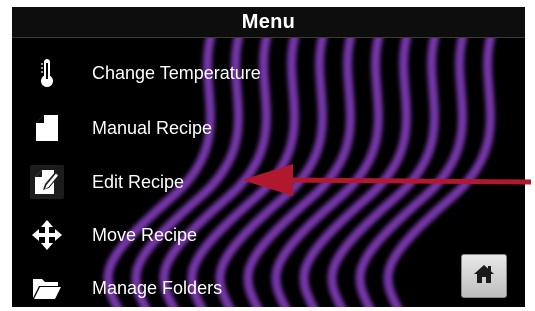 The image size is (535, 311). I want to click on thermometer-icon, so click(47, 73).